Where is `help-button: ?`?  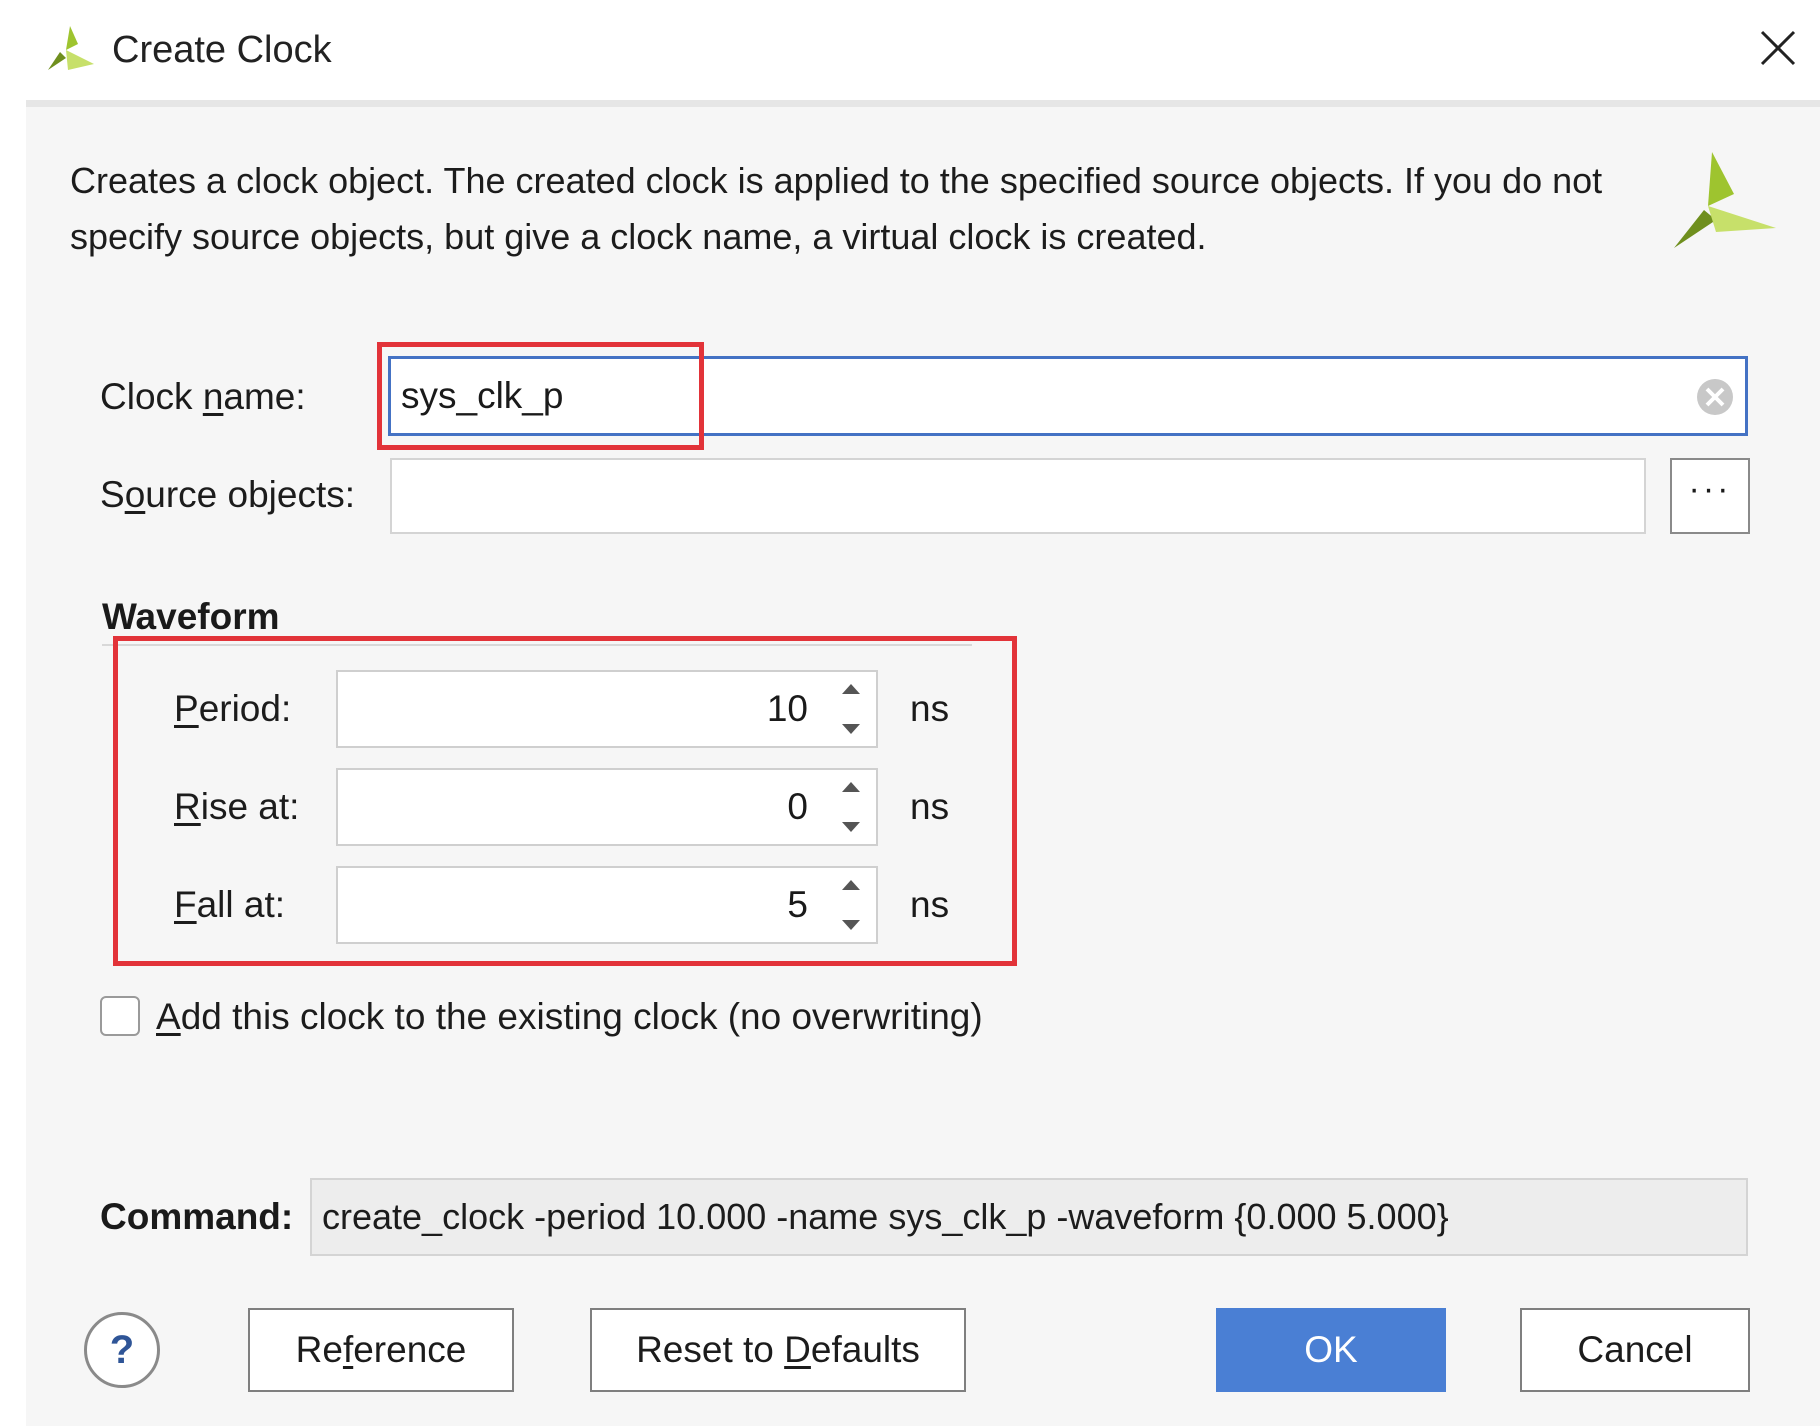 help-button: ? is located at coordinates (122, 1350).